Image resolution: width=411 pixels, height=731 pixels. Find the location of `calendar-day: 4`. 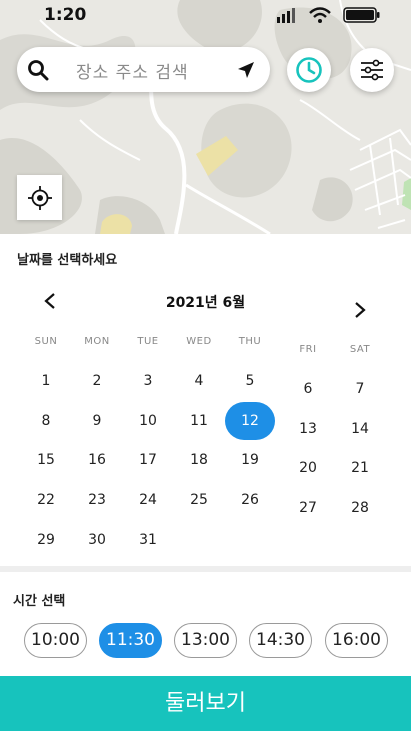

calendar-day: 4 is located at coordinates (199, 381).